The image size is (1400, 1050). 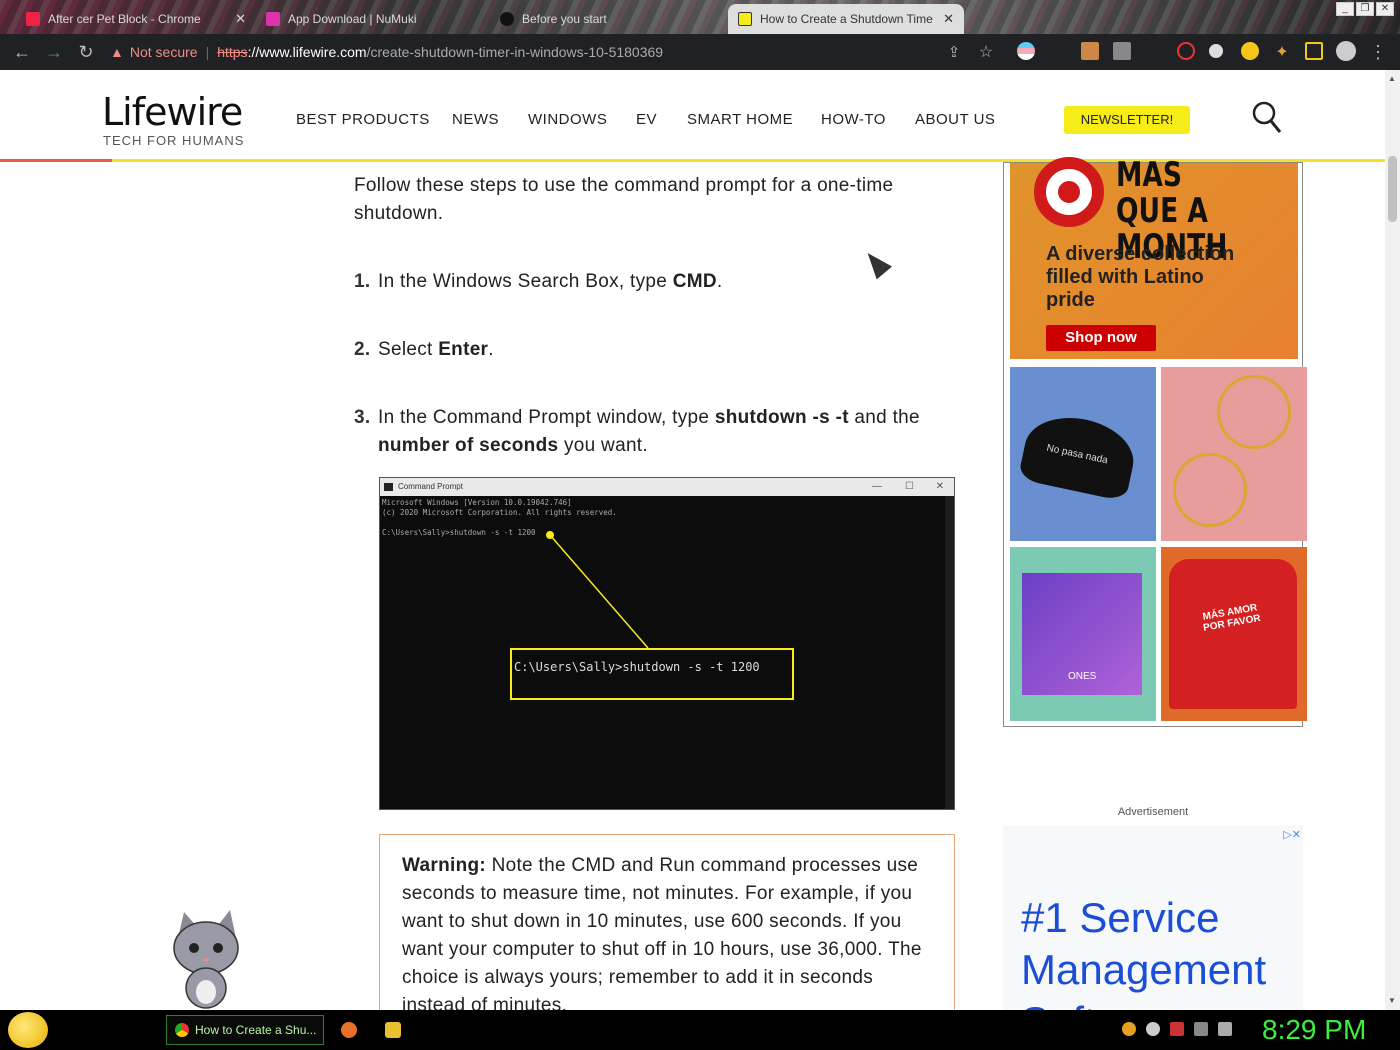 I want to click on tab-label: App Download | NuMuki, so click(x=352, y=19).